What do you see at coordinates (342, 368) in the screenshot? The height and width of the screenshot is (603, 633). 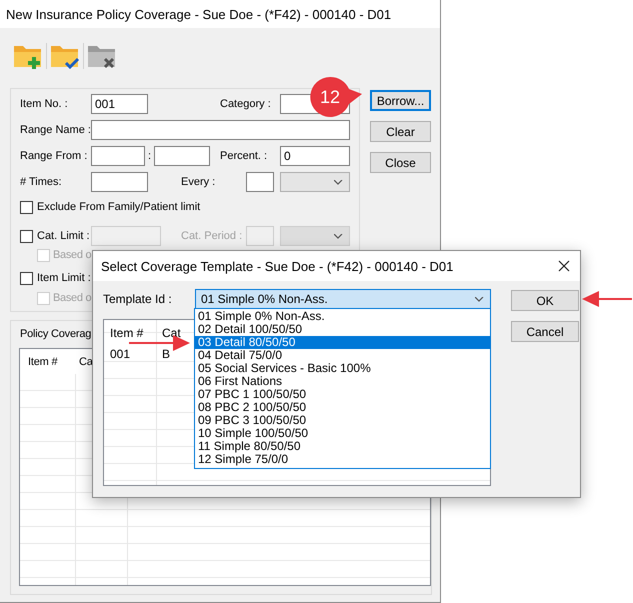 I see `dropdown-option: 05 Social Services - Basic 100%` at bounding box center [342, 368].